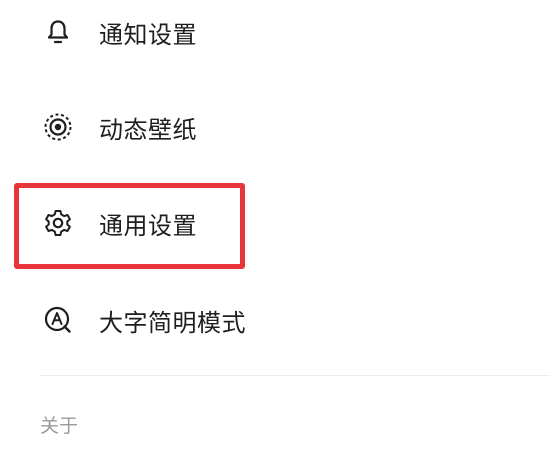  What do you see at coordinates (129, 226) in the screenshot?
I see `highlight-box` at bounding box center [129, 226].